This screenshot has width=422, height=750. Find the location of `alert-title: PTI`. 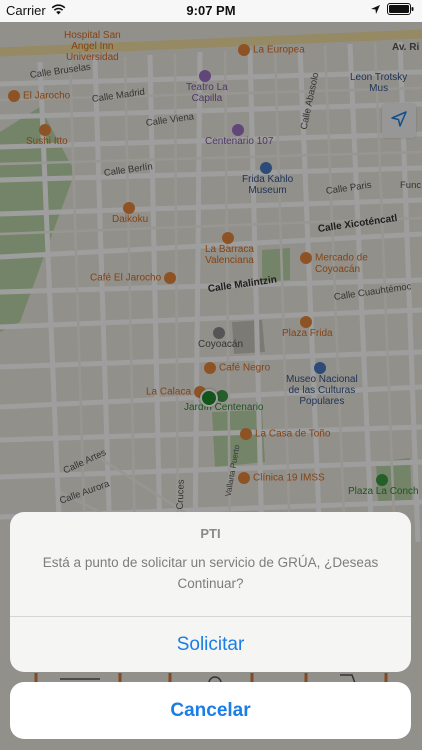

alert-title: PTI is located at coordinates (210, 533).